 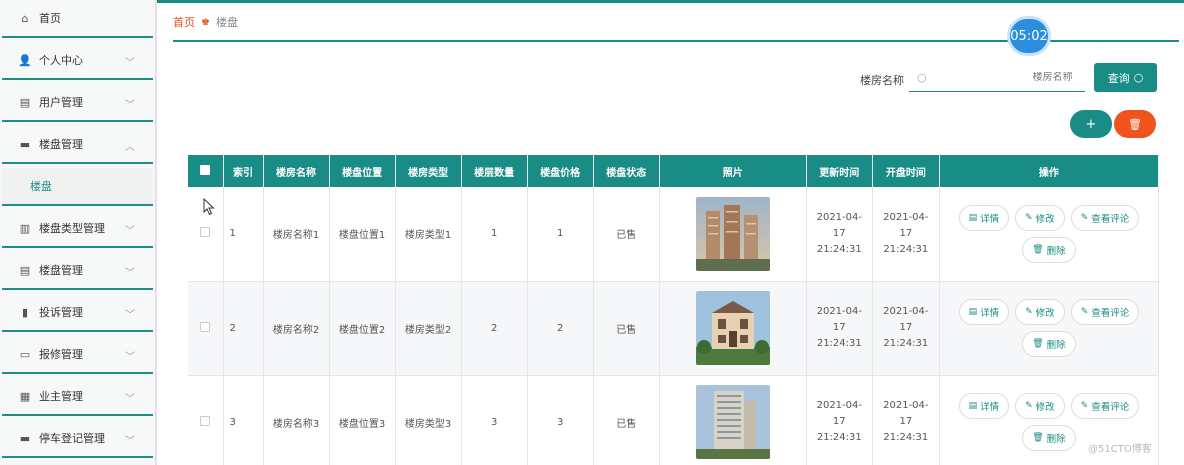 What do you see at coordinates (25, 102) in the screenshot?
I see `clipboard-icon: ▤` at bounding box center [25, 102].